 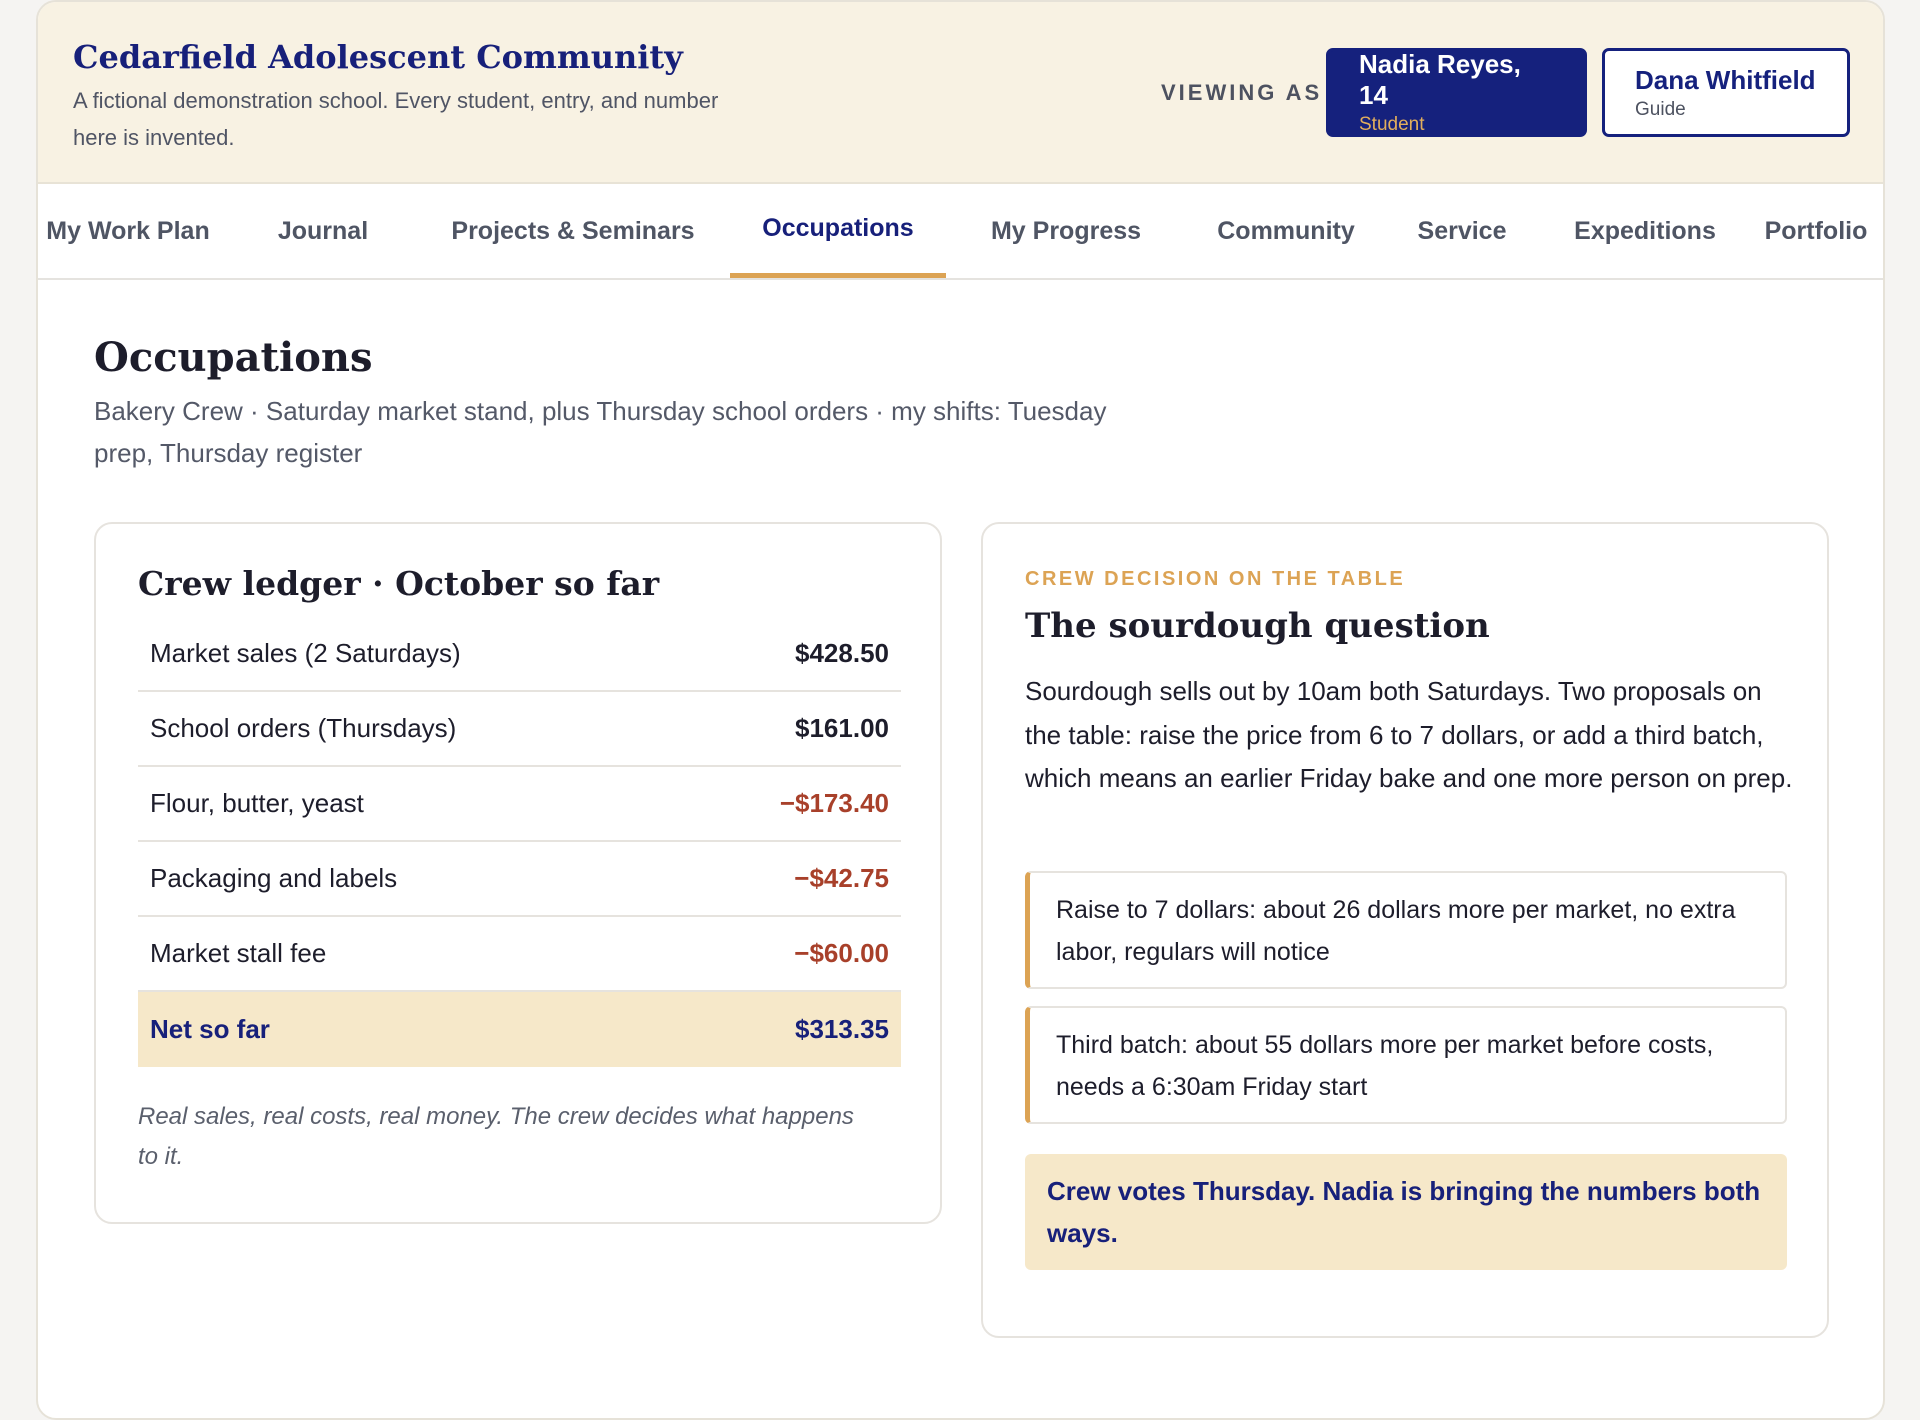 What do you see at coordinates (378, 57) in the screenshot?
I see `school-name: Cedarfield Adolescent Community` at bounding box center [378, 57].